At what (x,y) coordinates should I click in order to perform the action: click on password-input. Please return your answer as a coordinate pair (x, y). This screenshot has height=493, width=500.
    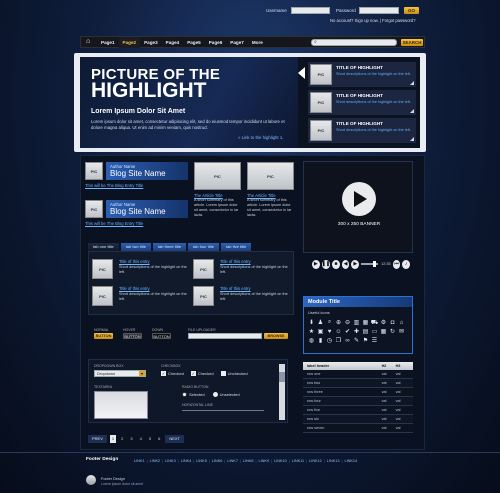
    Looking at the image, I should click on (379, 10).